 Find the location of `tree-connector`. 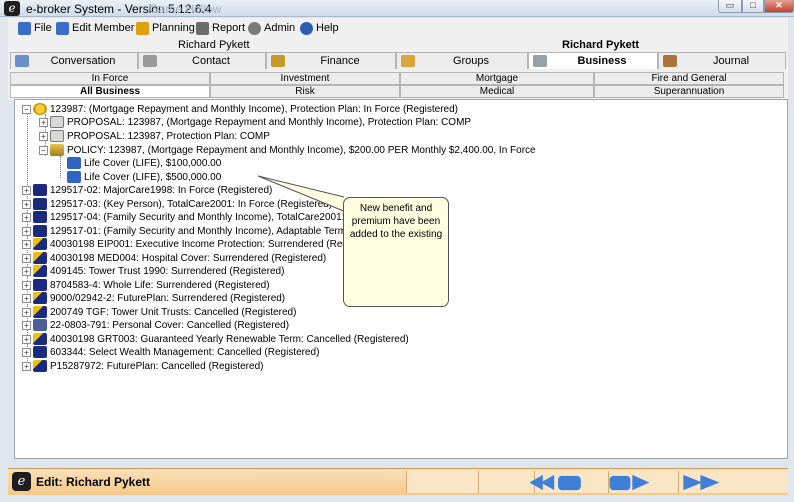

tree-connector is located at coordinates (60, 167).